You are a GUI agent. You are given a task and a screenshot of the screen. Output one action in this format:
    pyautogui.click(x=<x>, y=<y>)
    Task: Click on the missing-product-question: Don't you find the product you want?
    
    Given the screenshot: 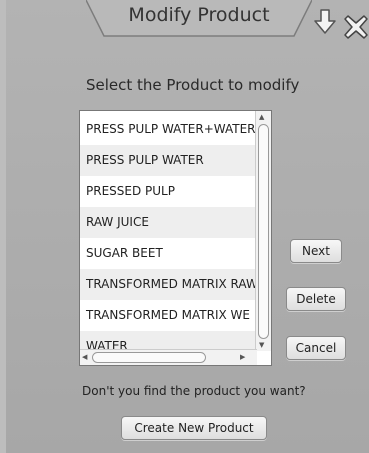 What is the action you would take?
    pyautogui.click(x=194, y=391)
    